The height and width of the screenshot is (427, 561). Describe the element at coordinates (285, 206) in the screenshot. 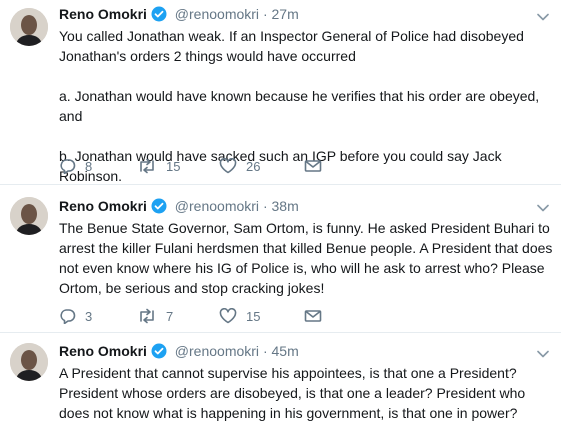

I see `timestamp: 38m` at that location.